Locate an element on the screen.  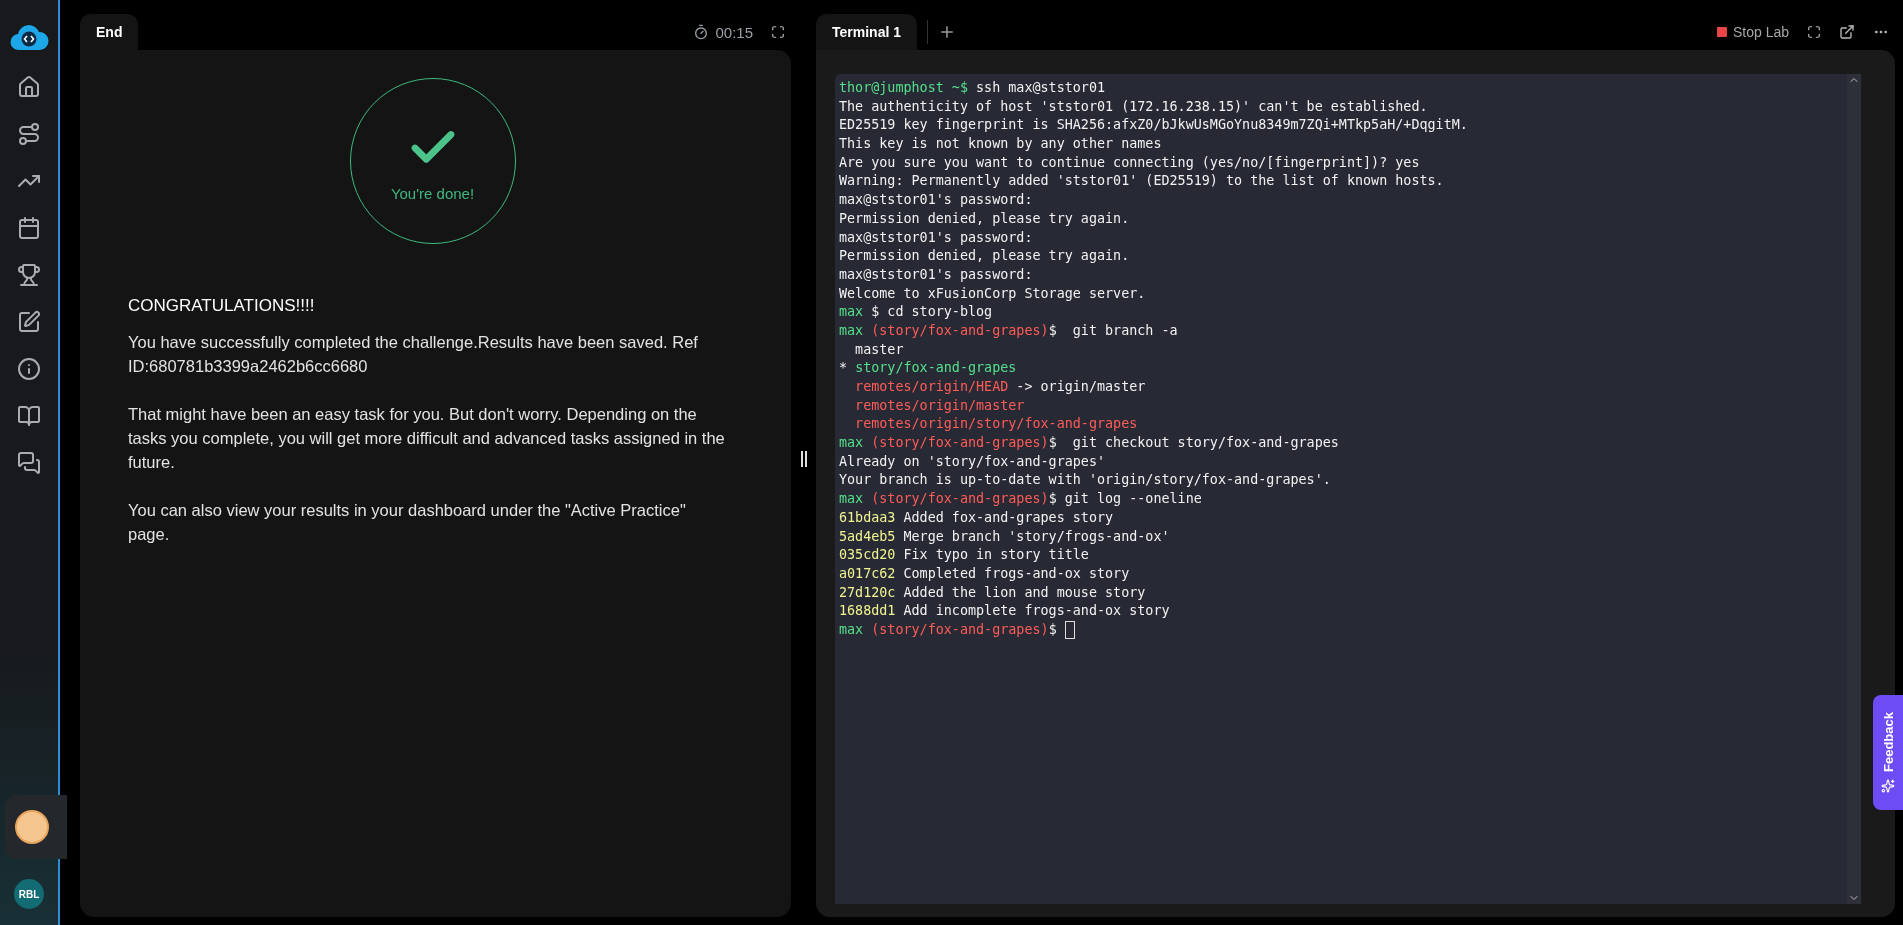
terminal-line: thor@jumphost ~$ ssh max@ststor01 is located at coordinates (972, 88).